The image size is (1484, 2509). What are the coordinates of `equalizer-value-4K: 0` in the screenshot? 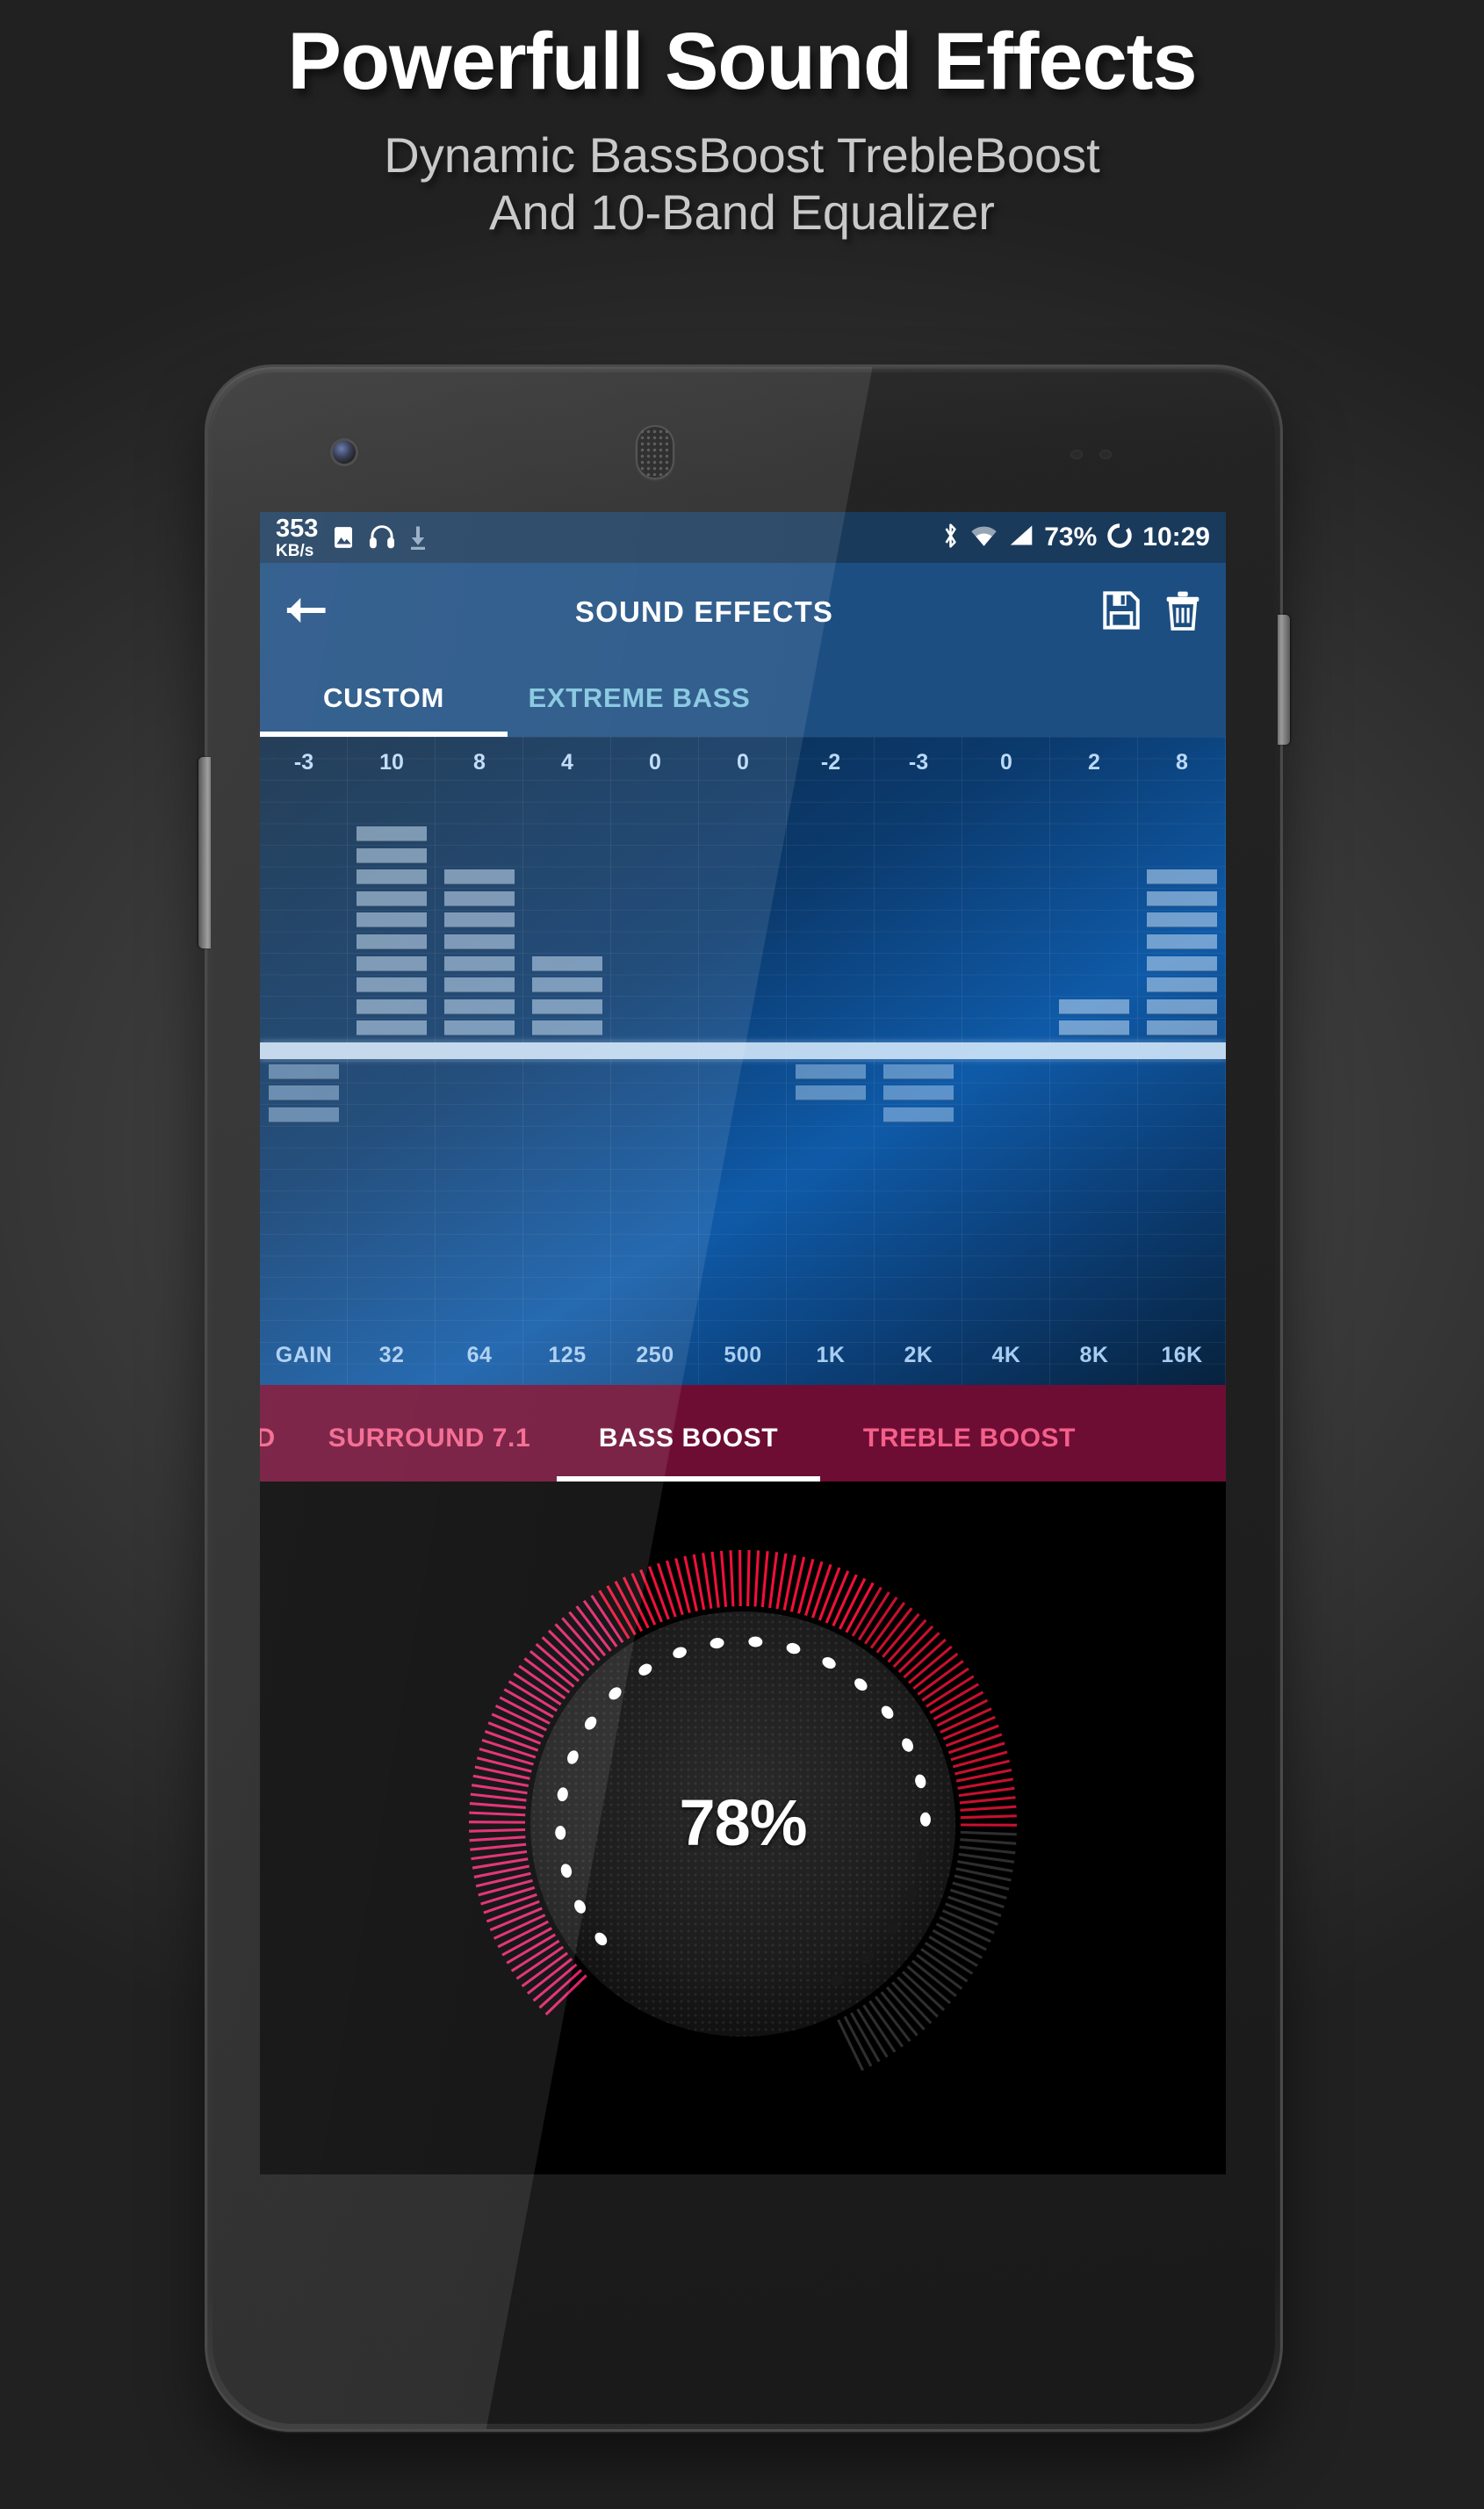 It's located at (1006, 762).